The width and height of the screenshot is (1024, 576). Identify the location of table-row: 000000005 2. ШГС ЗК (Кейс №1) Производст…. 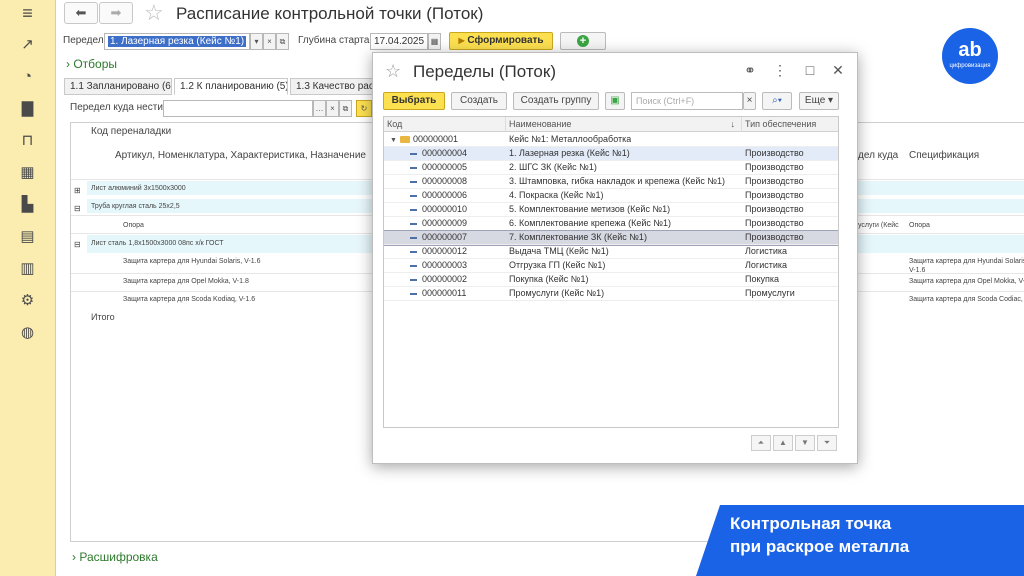
(611, 168).